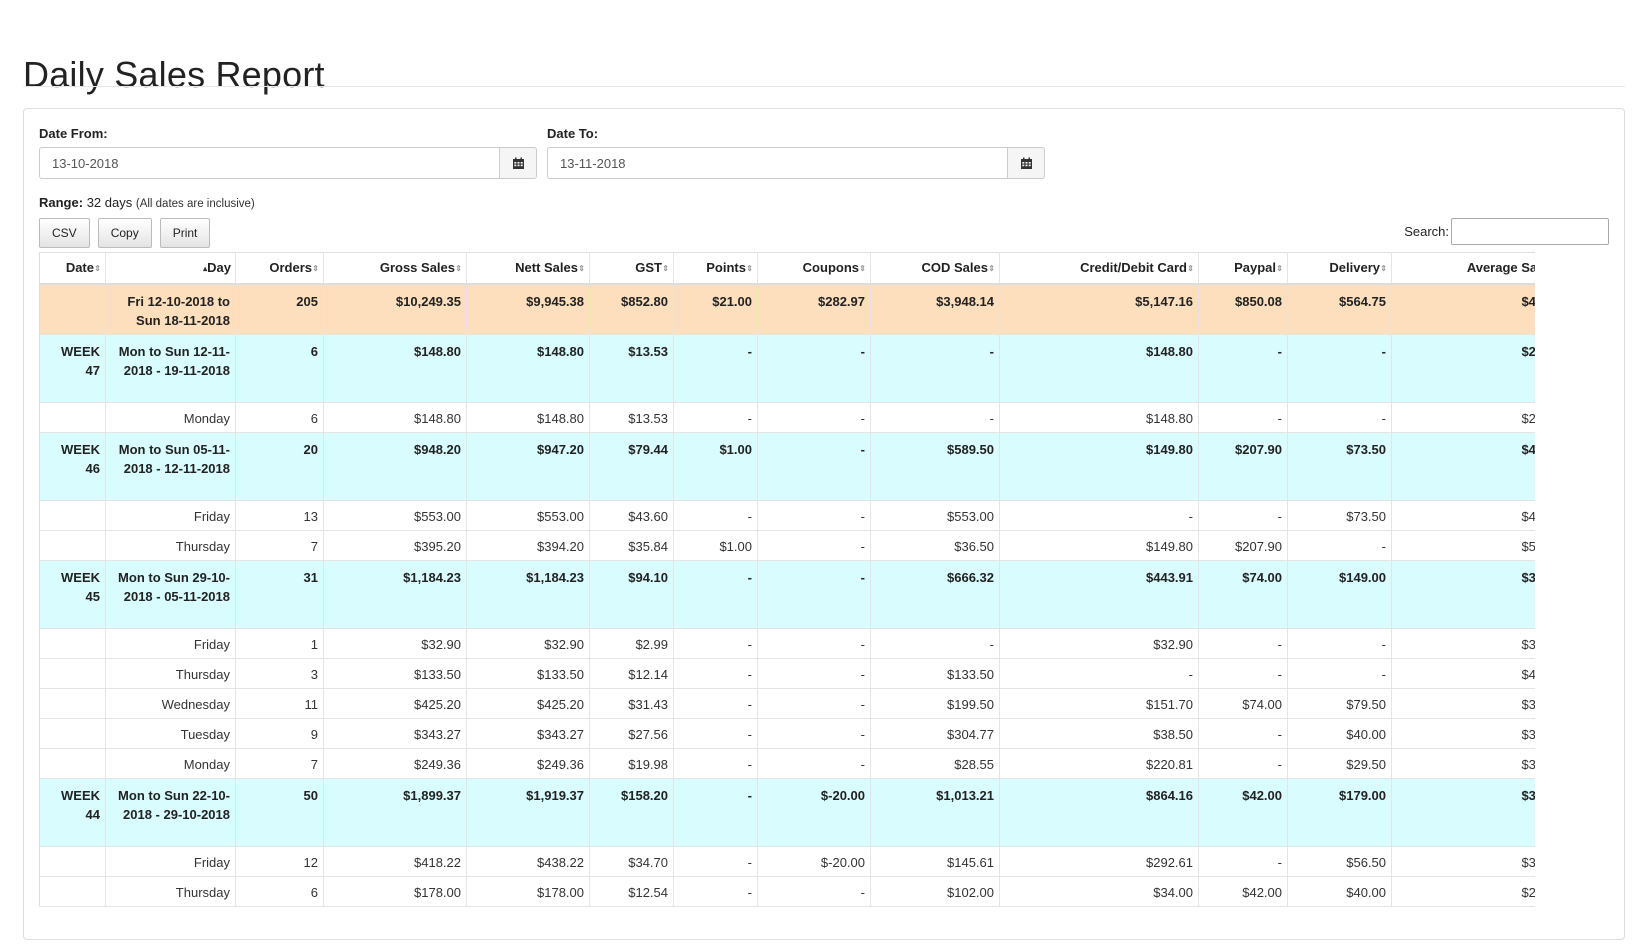 The image size is (1634, 952). I want to click on table-cell: 20, so click(279, 466).